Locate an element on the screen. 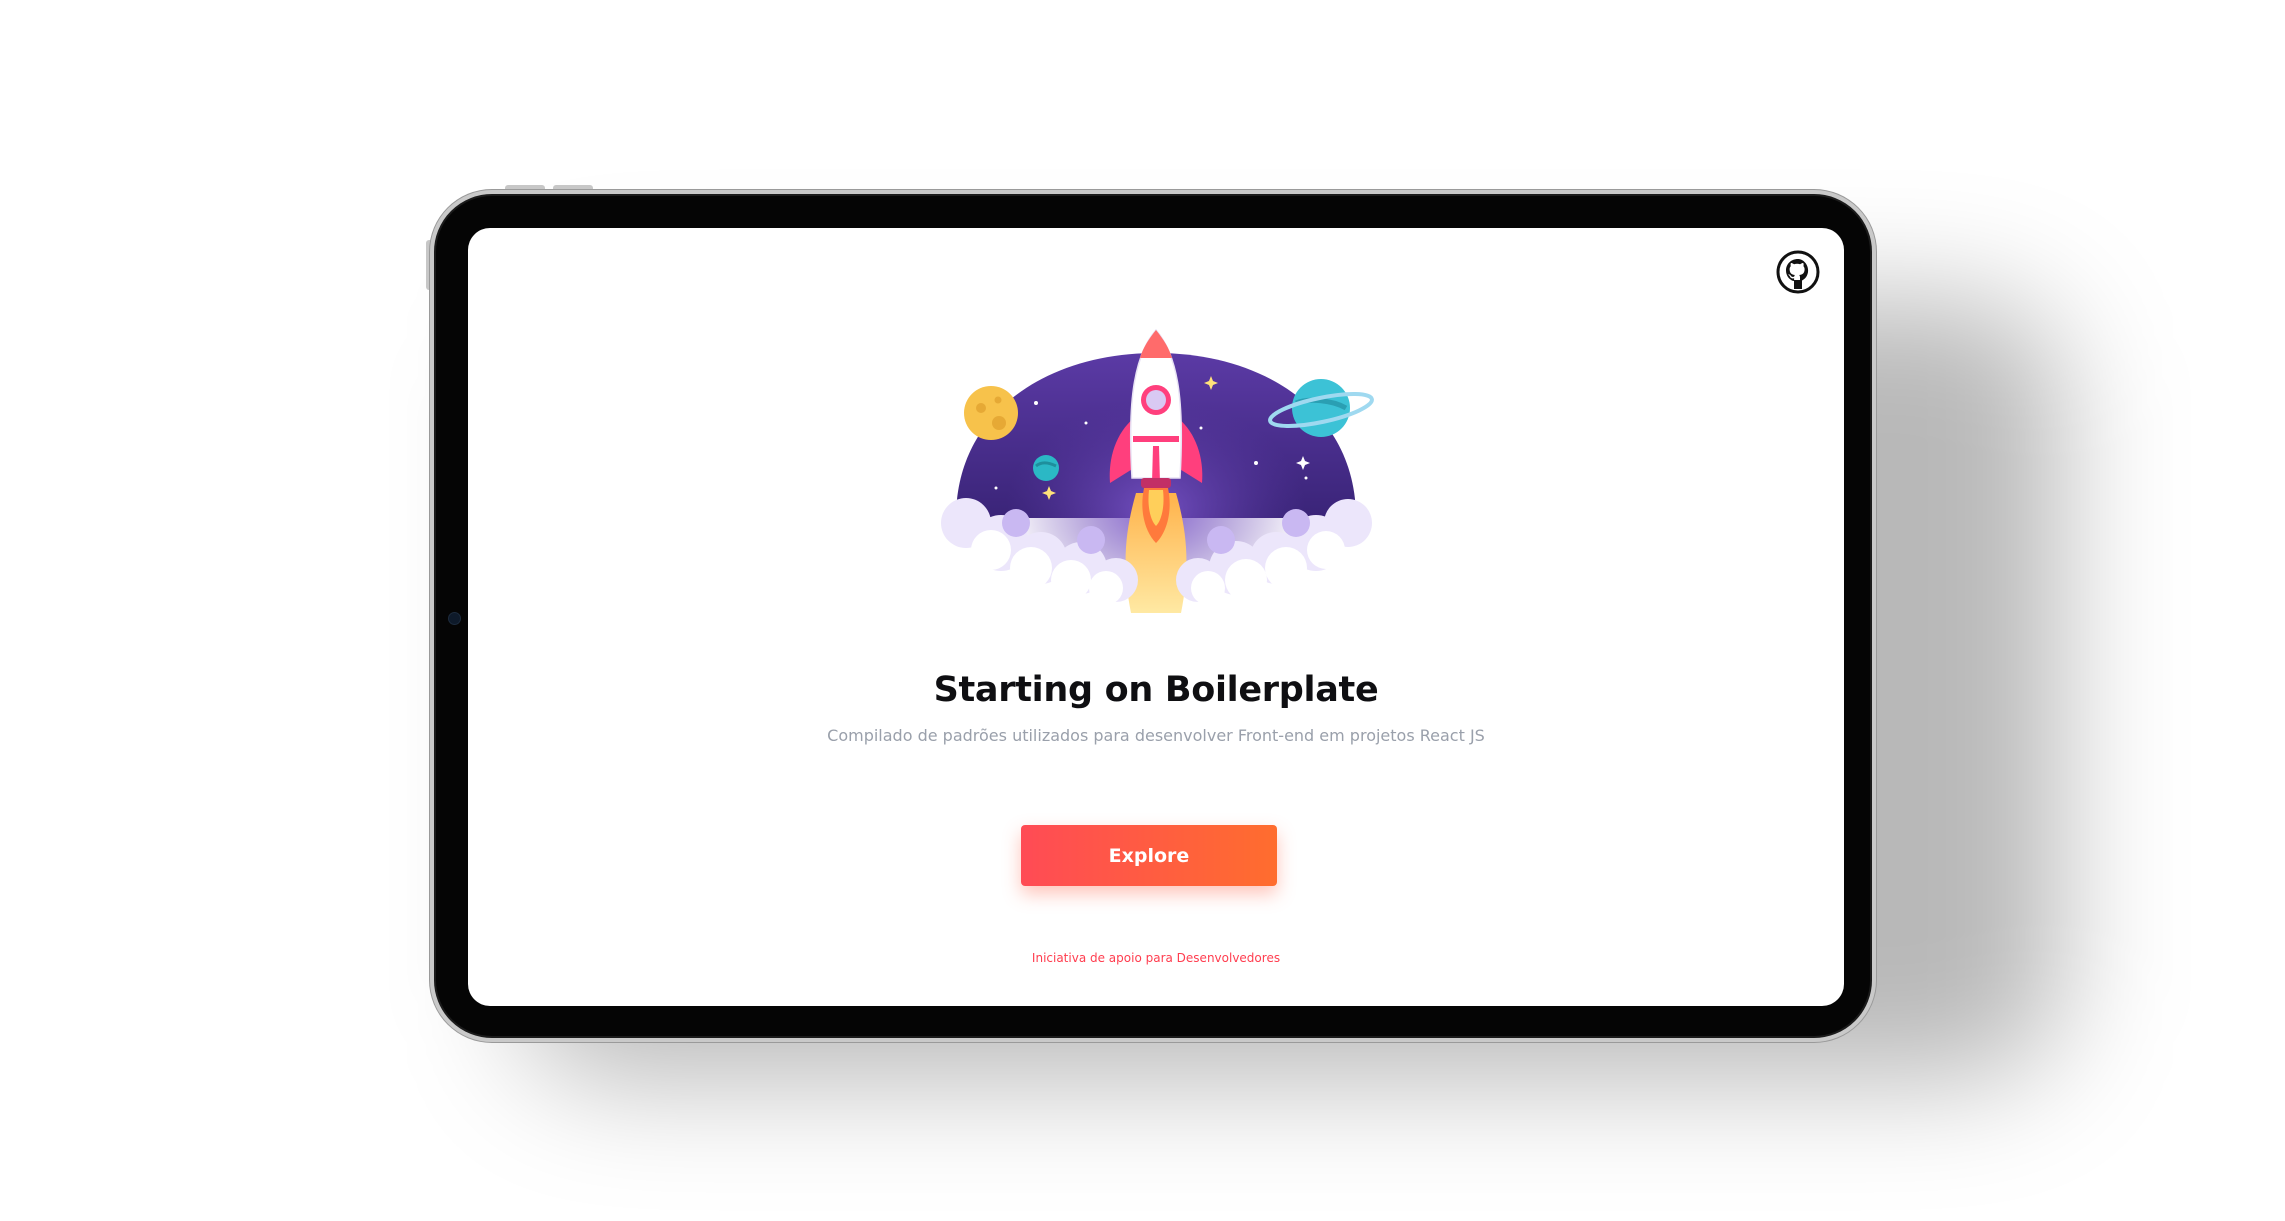 Image resolution: width=2285 pixels, height=1221 pixels. explore-button: Explore is located at coordinates (1149, 855).